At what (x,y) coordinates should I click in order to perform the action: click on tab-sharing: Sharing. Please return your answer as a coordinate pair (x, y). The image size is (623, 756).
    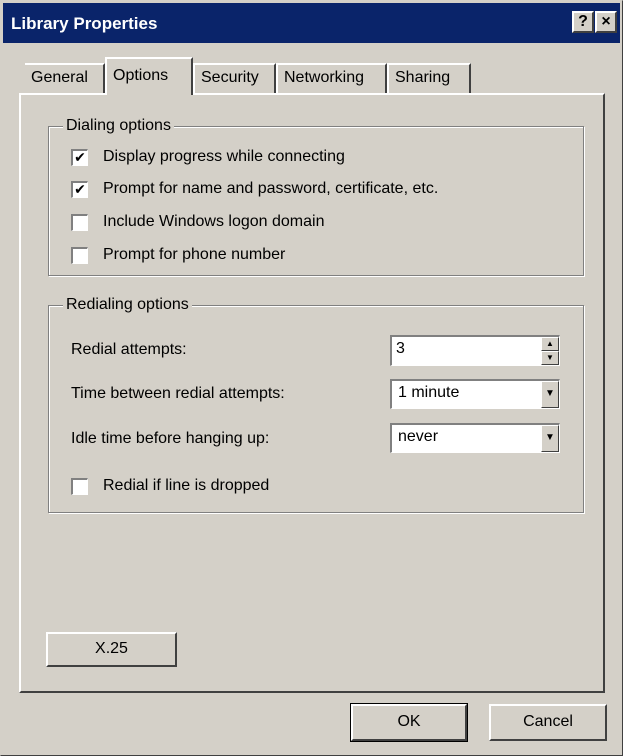
    Looking at the image, I should click on (429, 78).